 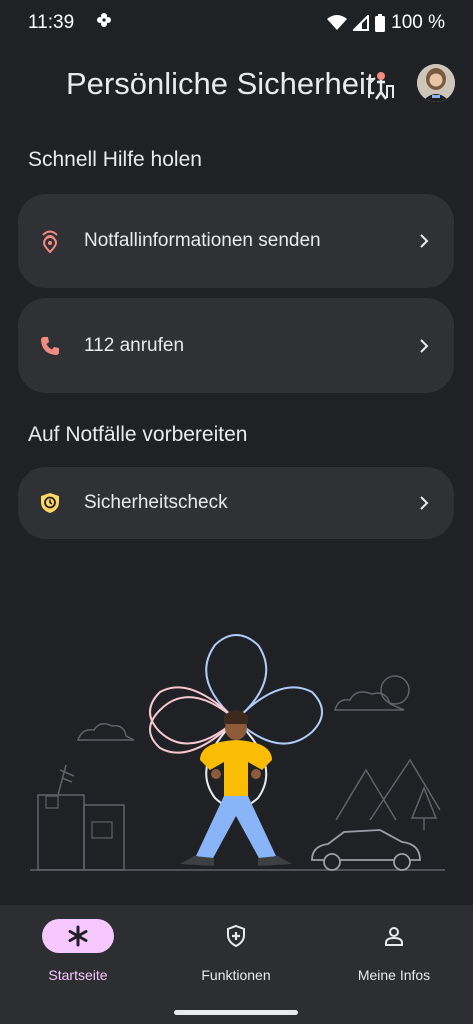 What do you see at coordinates (236, 503) in the screenshot?
I see `safety-check-card: Sicherheitscheck` at bounding box center [236, 503].